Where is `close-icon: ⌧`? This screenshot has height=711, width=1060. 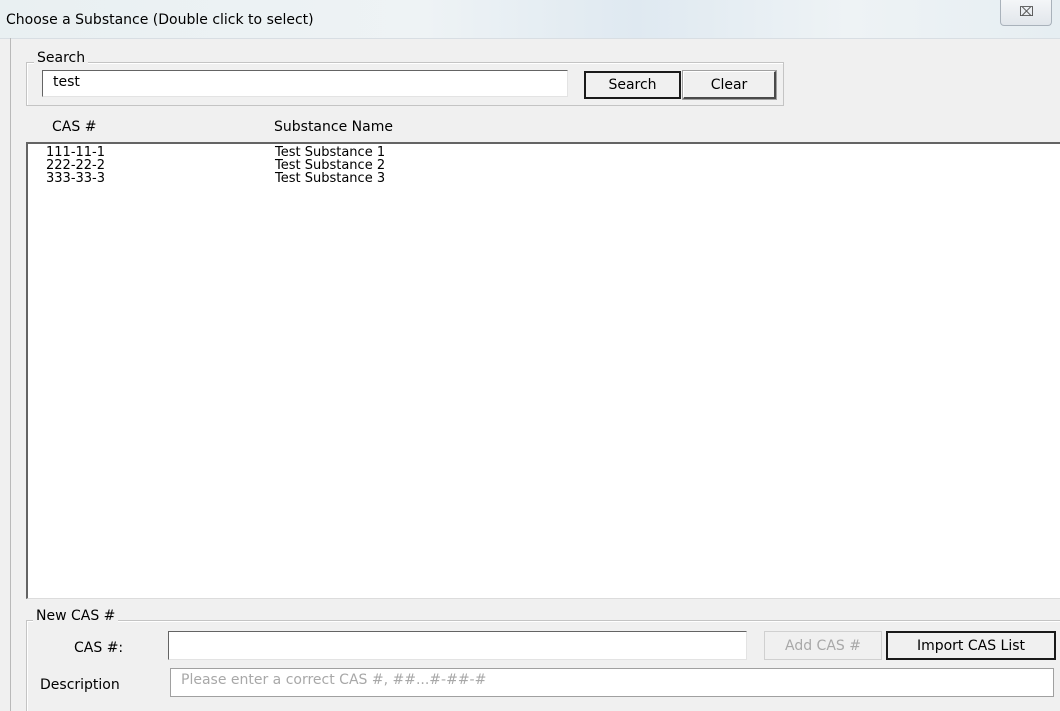 close-icon: ⌧ is located at coordinates (1026, 12).